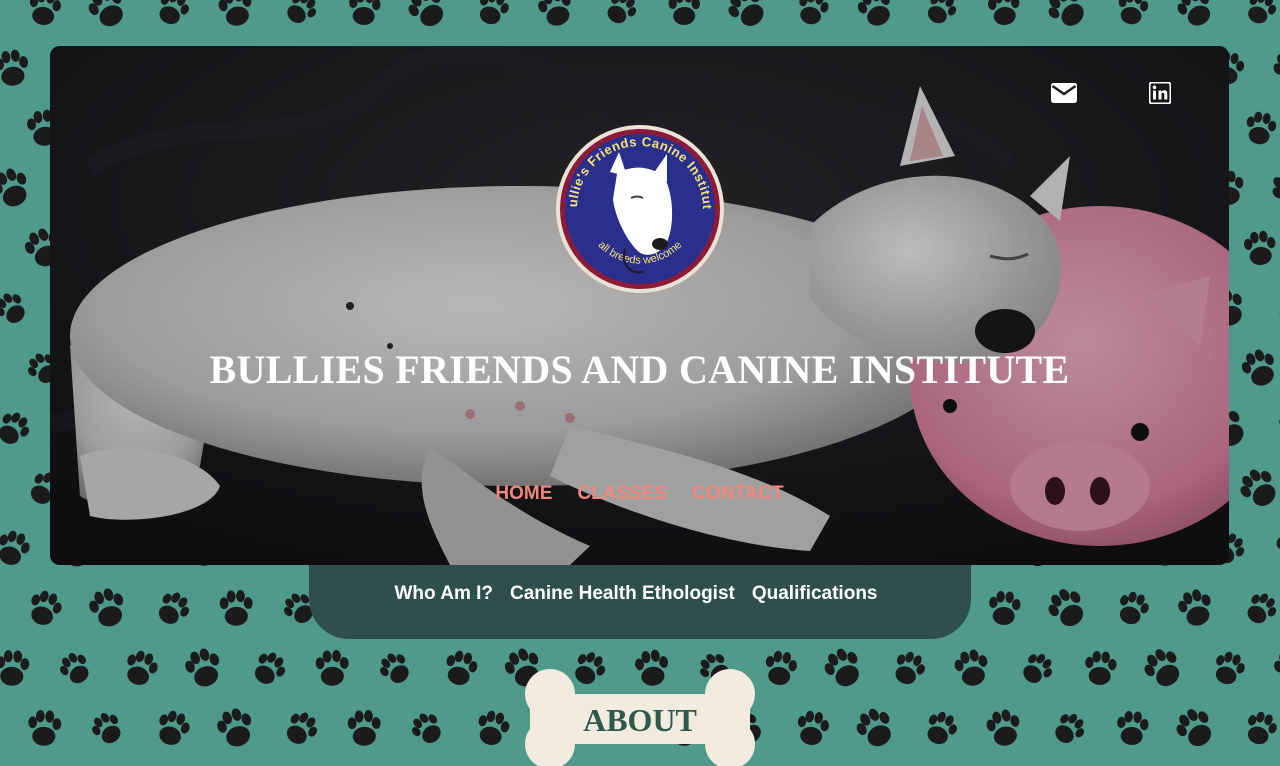  I want to click on linkedin-link, so click(1160, 93).